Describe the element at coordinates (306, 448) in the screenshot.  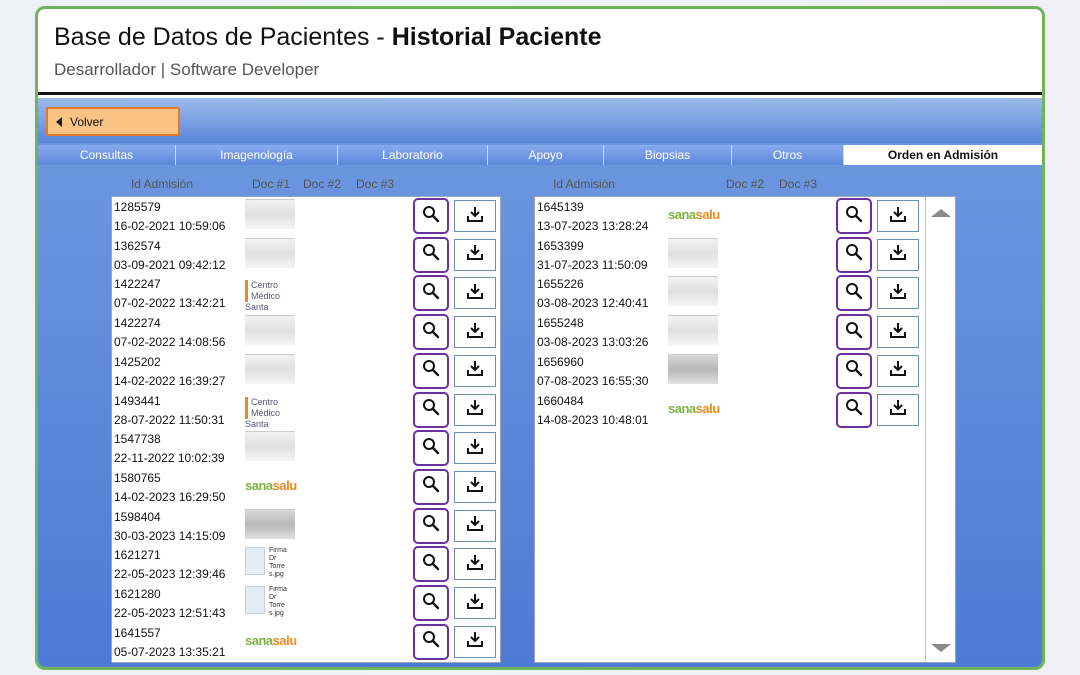
I see `table-row: 1547738 22-11-2022 10:02:39` at that location.